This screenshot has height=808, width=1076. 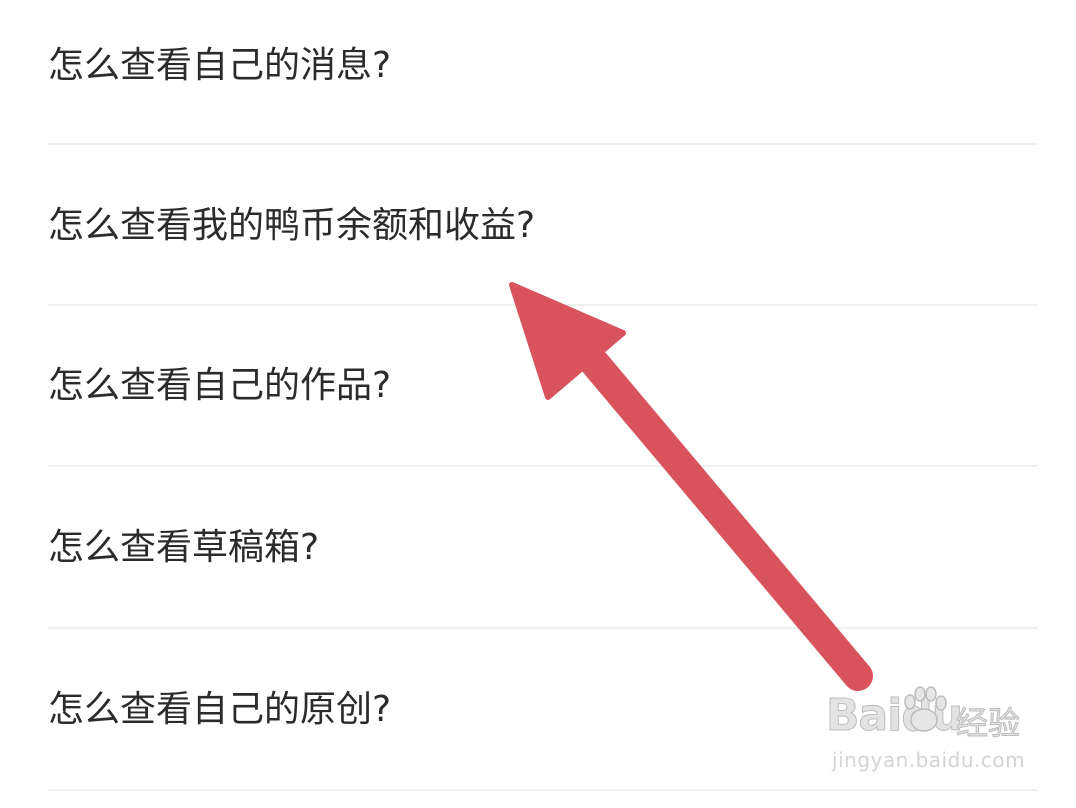 I want to click on faq-item-label: 怎么查看草稿箱?, so click(x=184, y=547).